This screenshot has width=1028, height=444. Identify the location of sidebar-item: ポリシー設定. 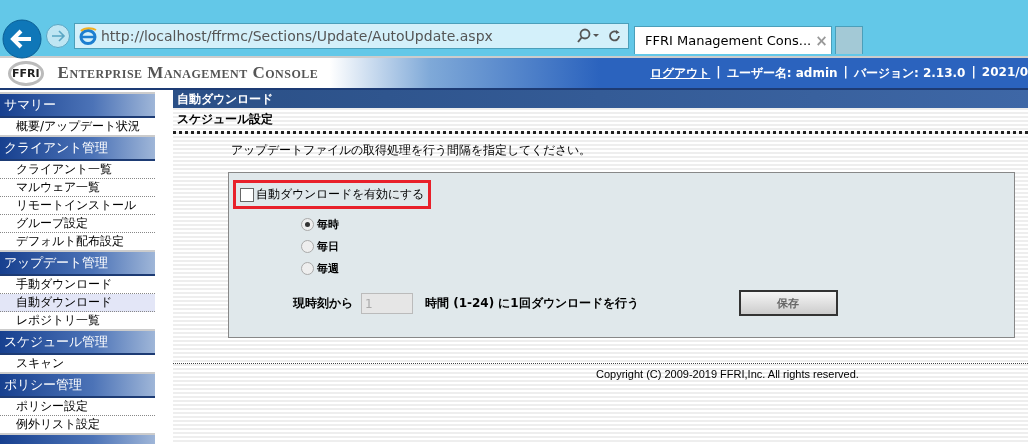
(77, 407).